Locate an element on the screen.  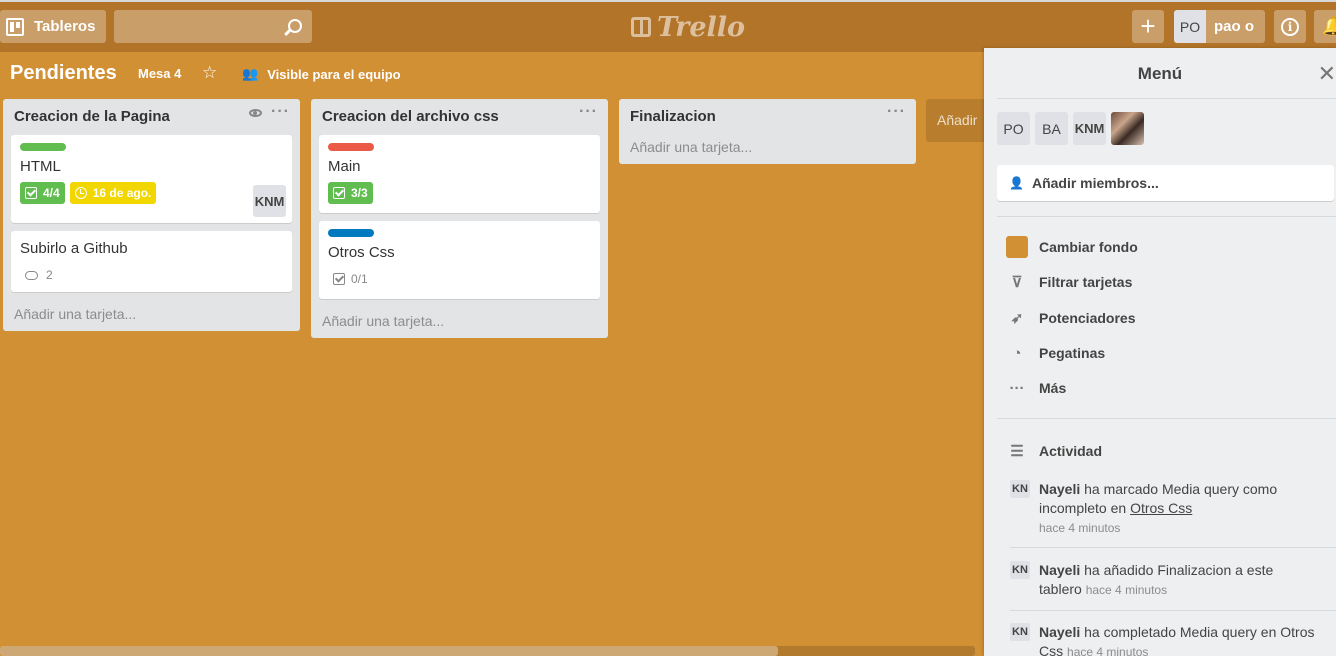
menu-stickers: ◔ Pegatinas is located at coordinates (1055, 353).